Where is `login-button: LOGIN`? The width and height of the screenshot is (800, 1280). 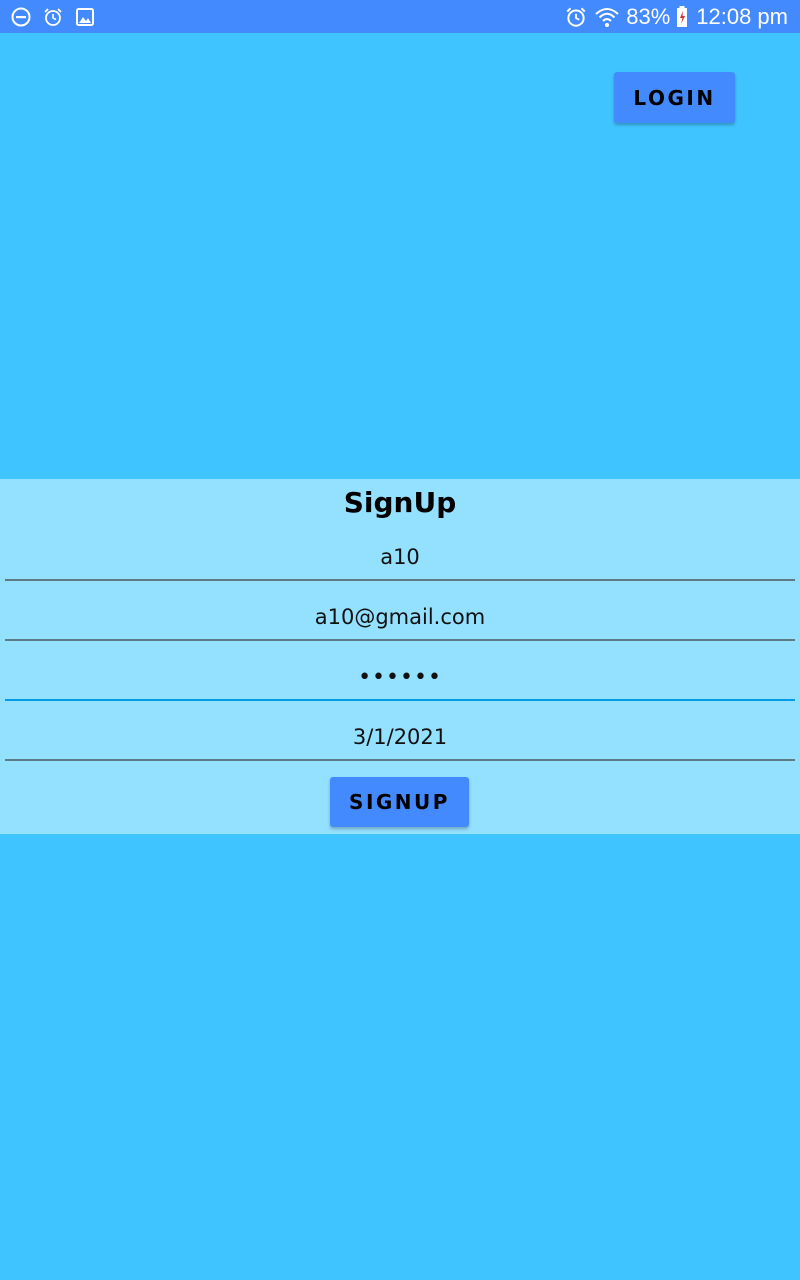
login-button: LOGIN is located at coordinates (674, 97).